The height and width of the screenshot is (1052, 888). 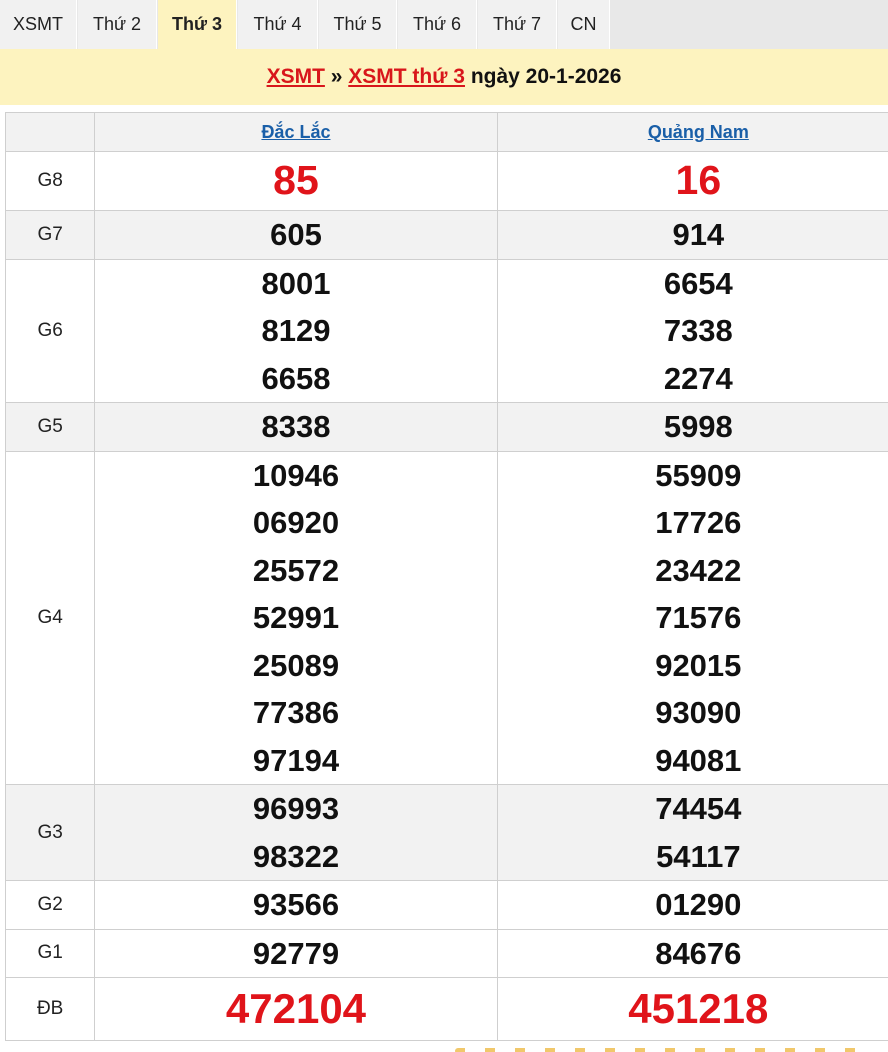 I want to click on prize-cell: 01290, so click(x=692, y=905).